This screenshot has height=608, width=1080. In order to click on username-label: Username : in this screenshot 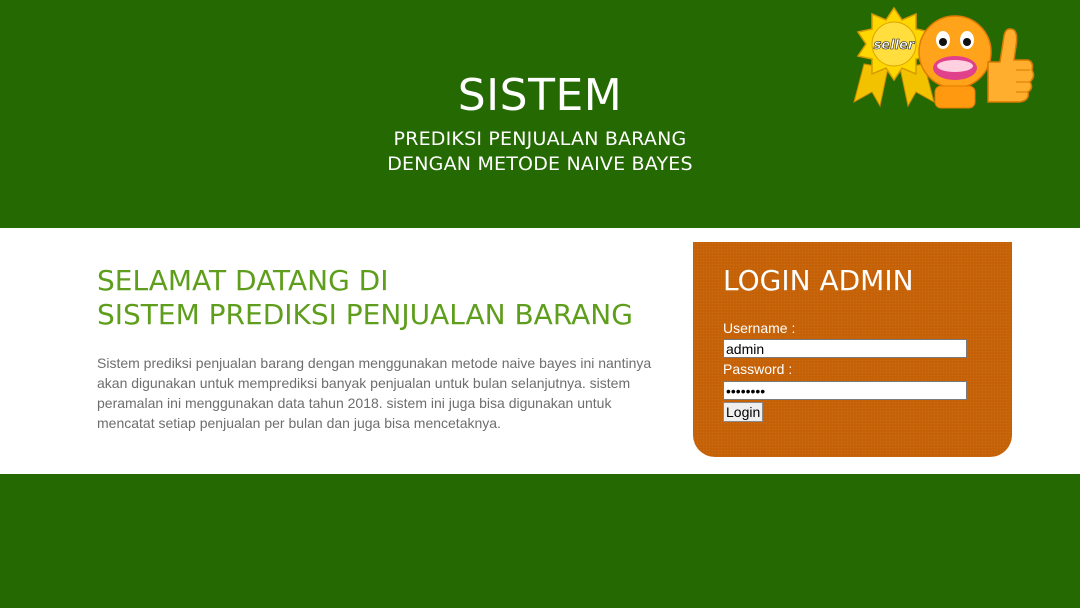, I will do `click(759, 328)`.